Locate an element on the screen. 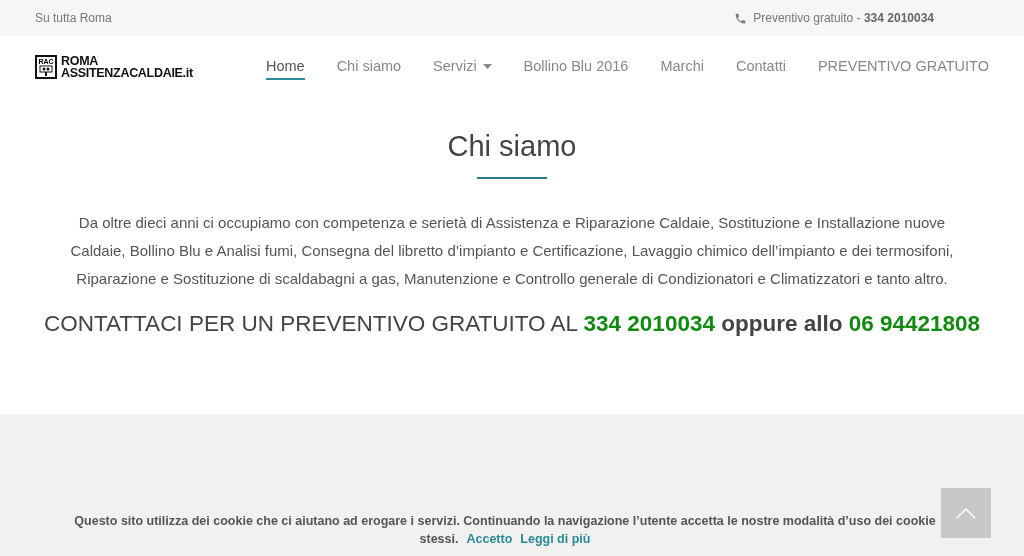 The width and height of the screenshot is (1024, 556). cookie-notice: Questo sito utilizza dei cookie che ci aiutano ad erogare i servizi. Continuando la navigazione l’utente accetta le nostre modalità d’uso dei cookie stessi. Accetto Leggi di più is located at coordinates (505, 530).